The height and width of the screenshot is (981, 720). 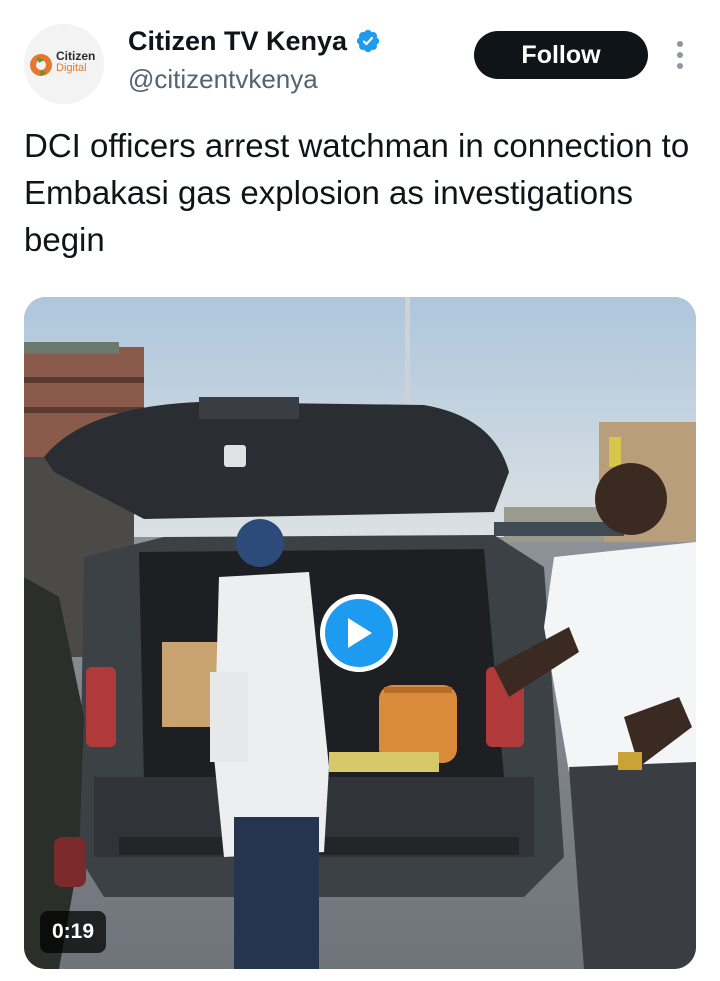 I want to click on author-handle: @citizentvkenya, so click(x=223, y=79).